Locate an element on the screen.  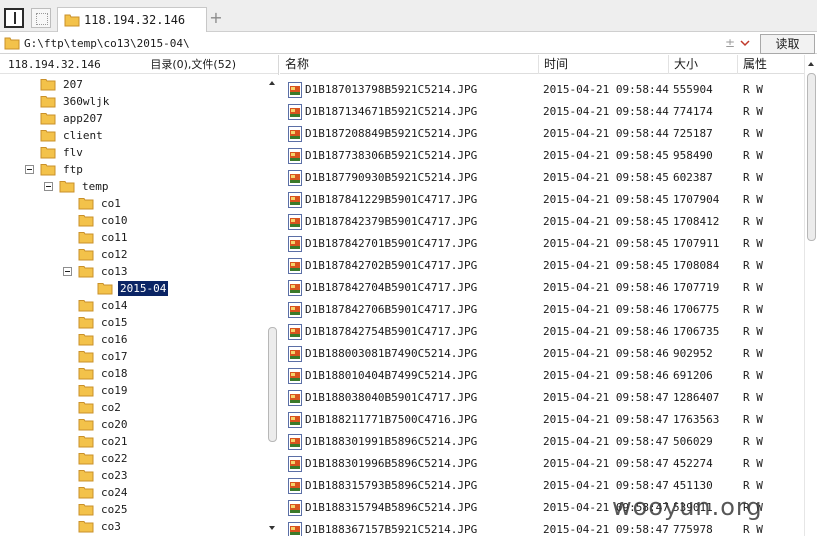
tab-title: 118.194.32.146 is located at coordinates (135, 20).